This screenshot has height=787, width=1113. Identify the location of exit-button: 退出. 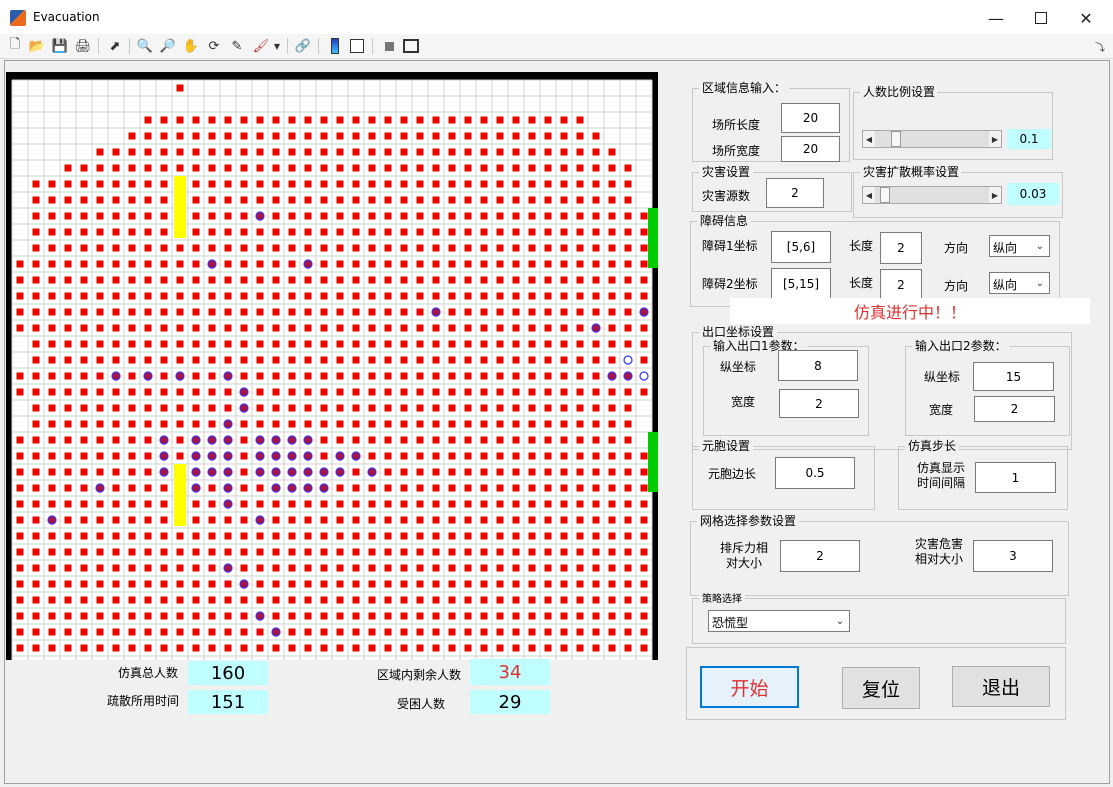
(1001, 686).